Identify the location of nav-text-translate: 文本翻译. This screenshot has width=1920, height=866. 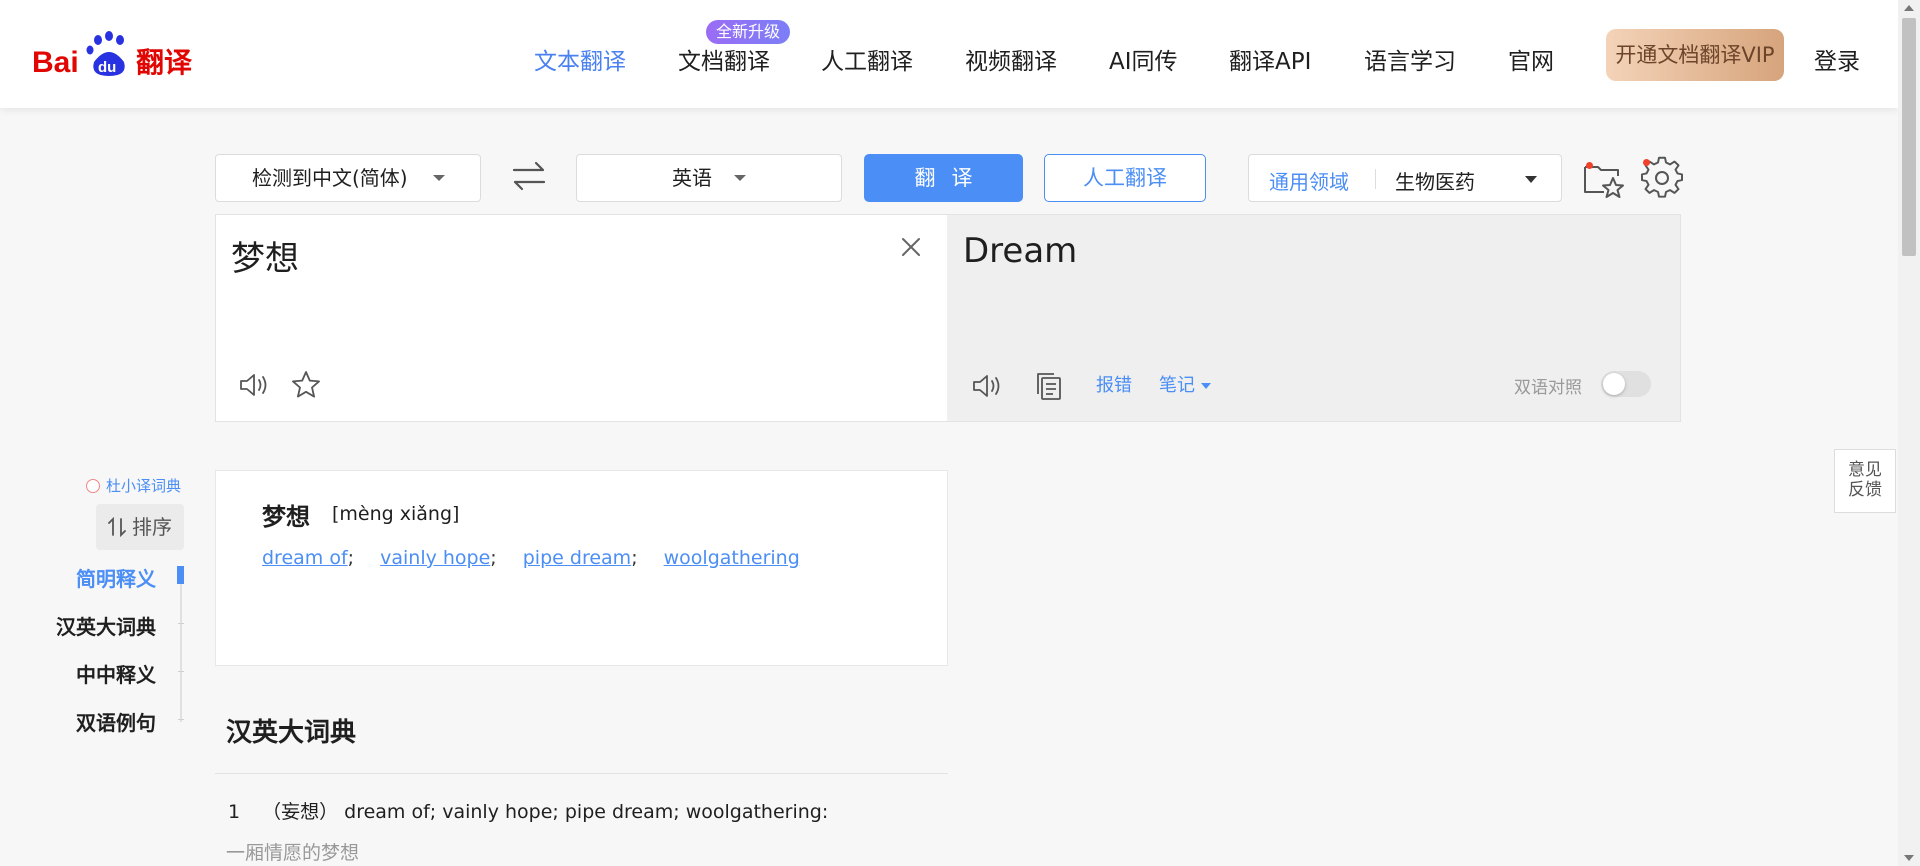
(580, 59).